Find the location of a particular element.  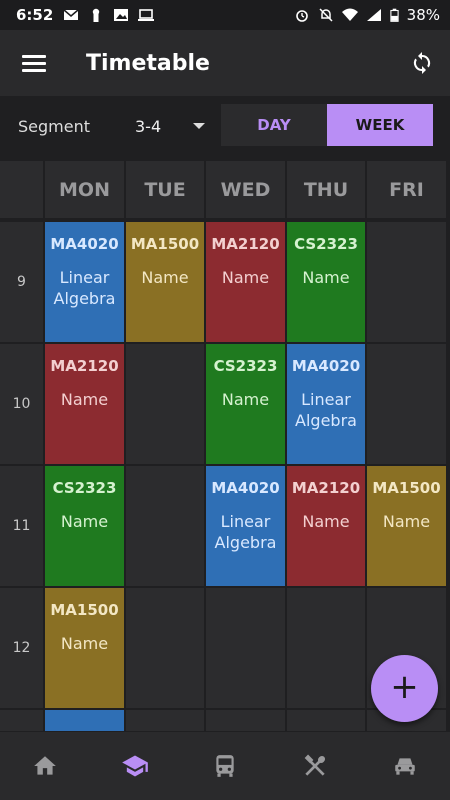

signal-icon is located at coordinates (373, 15).